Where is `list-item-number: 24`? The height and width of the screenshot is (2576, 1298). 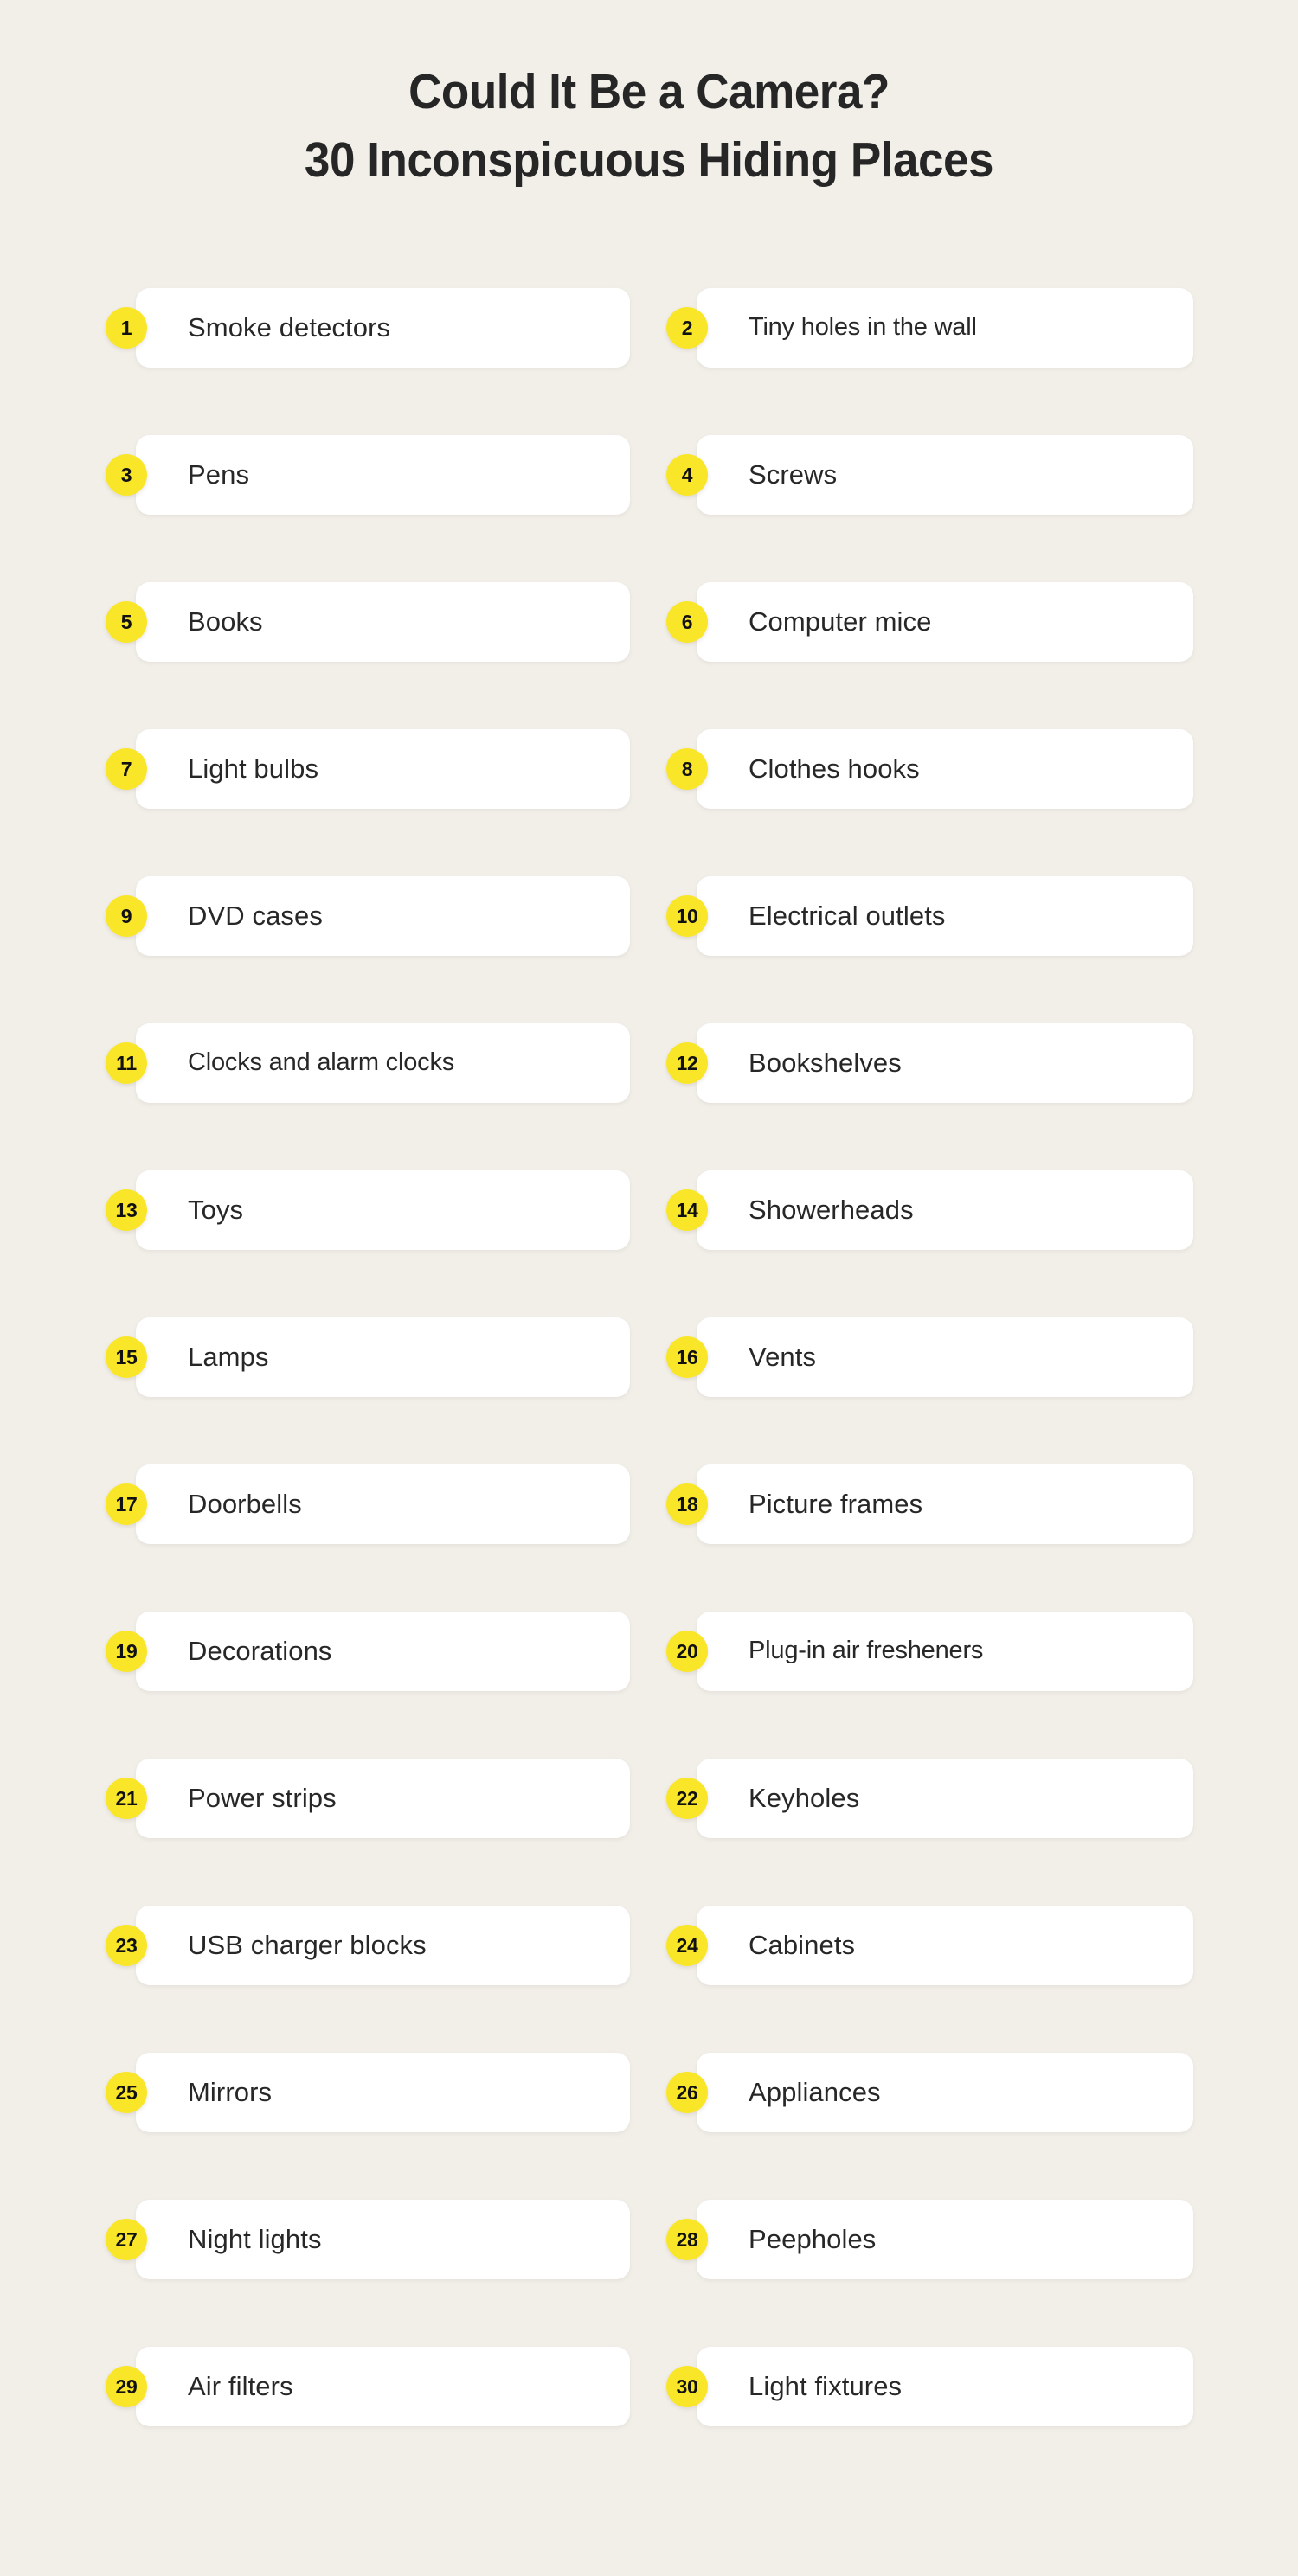
list-item-number: 24 is located at coordinates (687, 1945).